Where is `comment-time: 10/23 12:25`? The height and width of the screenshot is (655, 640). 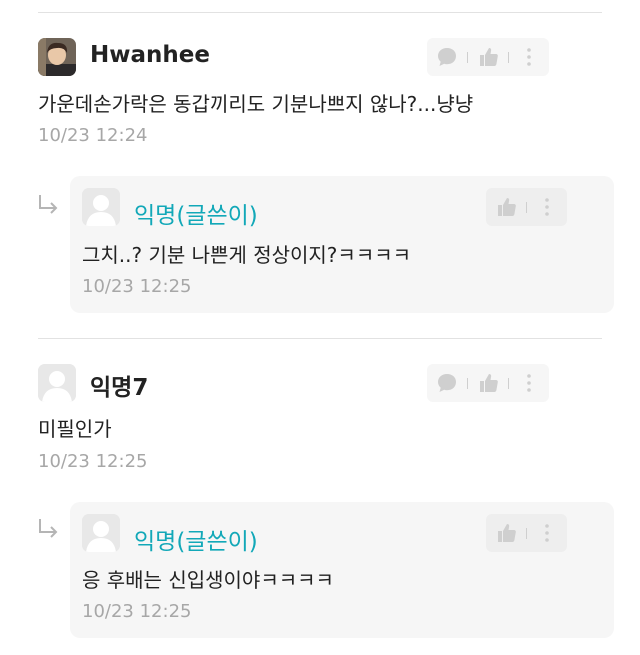
comment-time: 10/23 12:25 is located at coordinates (93, 461).